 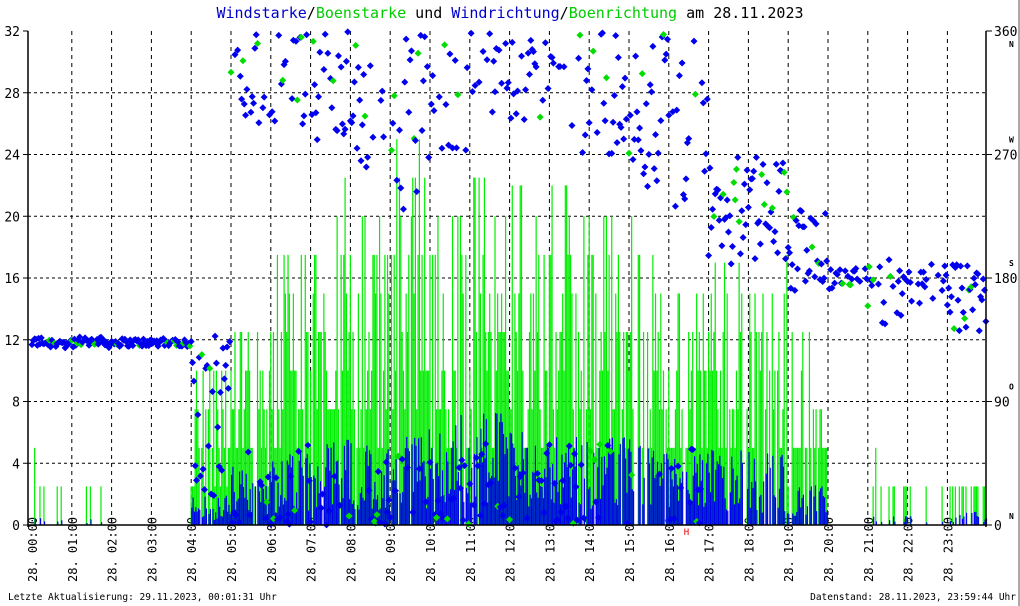 I want to click on y2-tick-label: 0, so click(x=998, y=526).